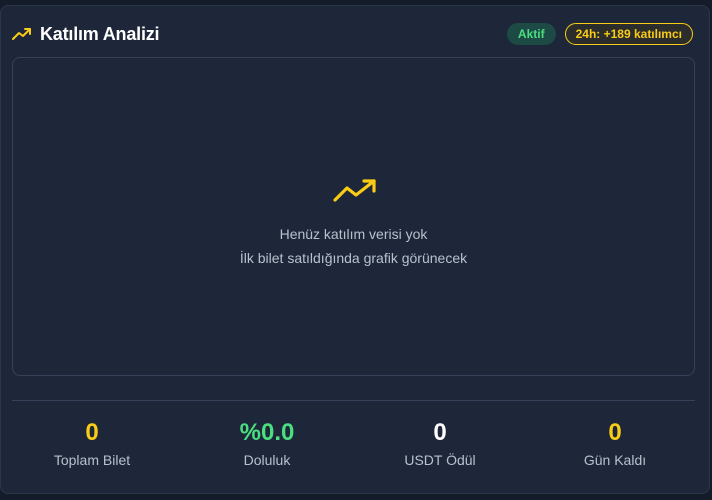  Describe the element at coordinates (267, 460) in the screenshot. I see `stat-label: Doluluk` at that location.